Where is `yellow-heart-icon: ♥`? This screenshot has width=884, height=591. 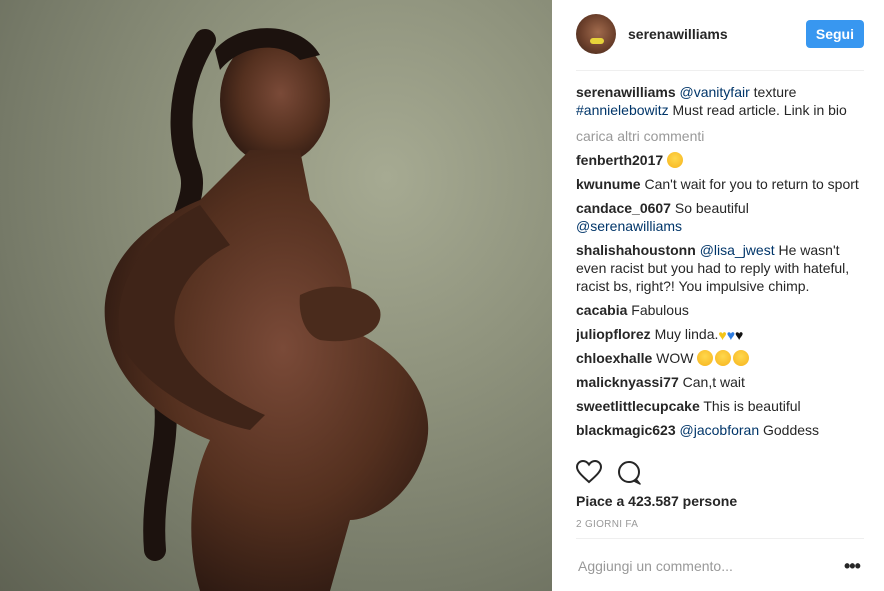
yellow-heart-icon: ♥ is located at coordinates (722, 335).